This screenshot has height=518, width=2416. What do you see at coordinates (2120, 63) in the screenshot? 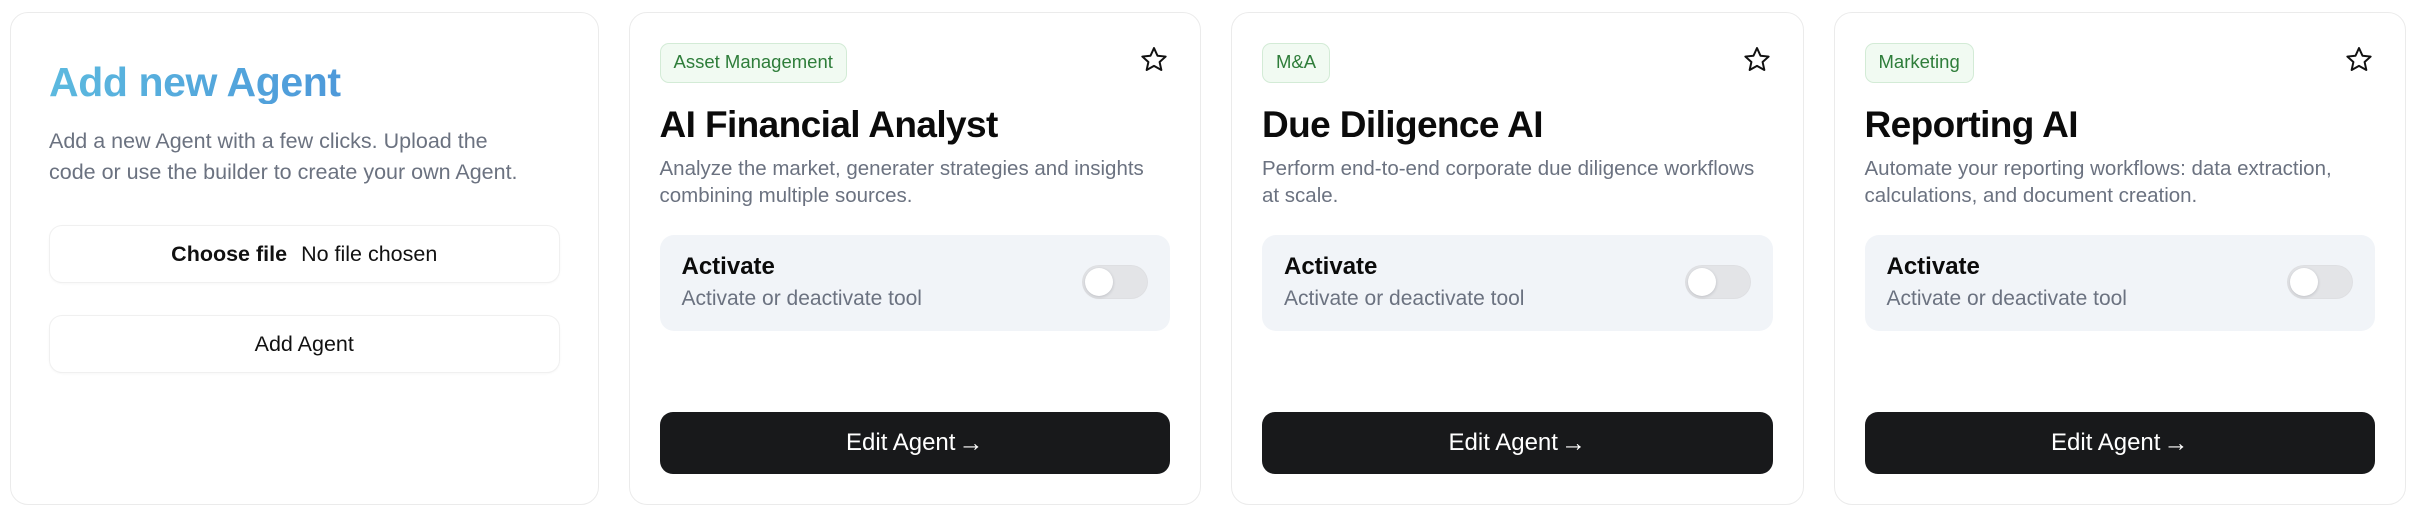
I see `card-header: Marketing` at bounding box center [2120, 63].